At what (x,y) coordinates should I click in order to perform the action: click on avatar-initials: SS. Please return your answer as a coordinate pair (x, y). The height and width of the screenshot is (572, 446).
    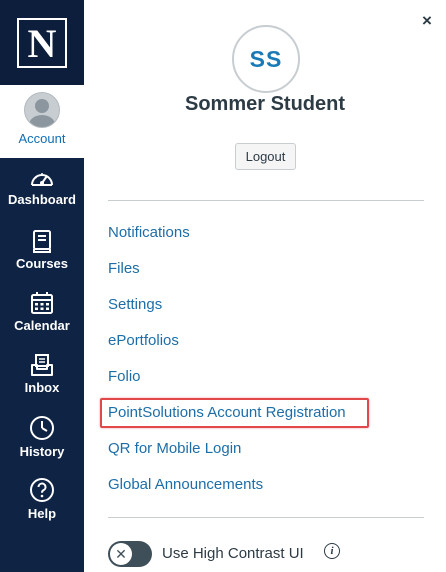
    Looking at the image, I should click on (266, 58).